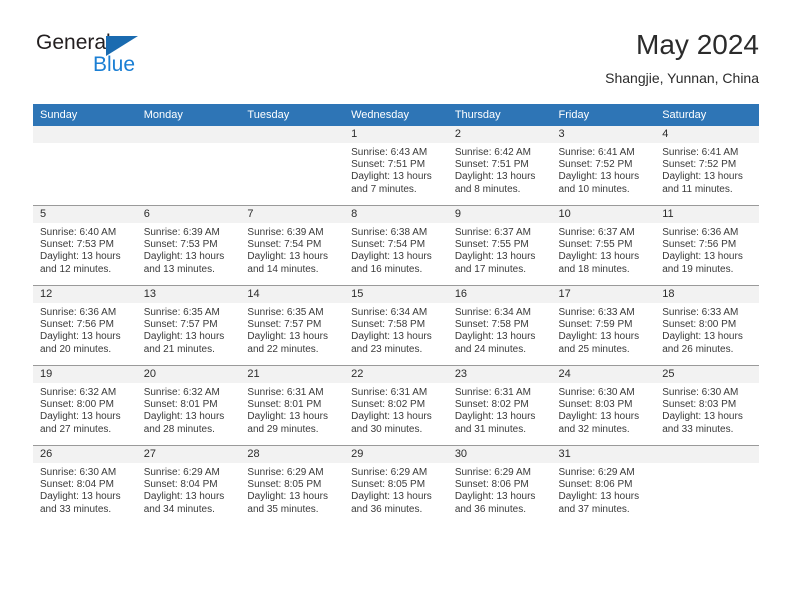 This screenshot has width=792, height=612. What do you see at coordinates (682, 78) in the screenshot?
I see `page-subtitle: Shangjie, Yunnan, China` at bounding box center [682, 78].